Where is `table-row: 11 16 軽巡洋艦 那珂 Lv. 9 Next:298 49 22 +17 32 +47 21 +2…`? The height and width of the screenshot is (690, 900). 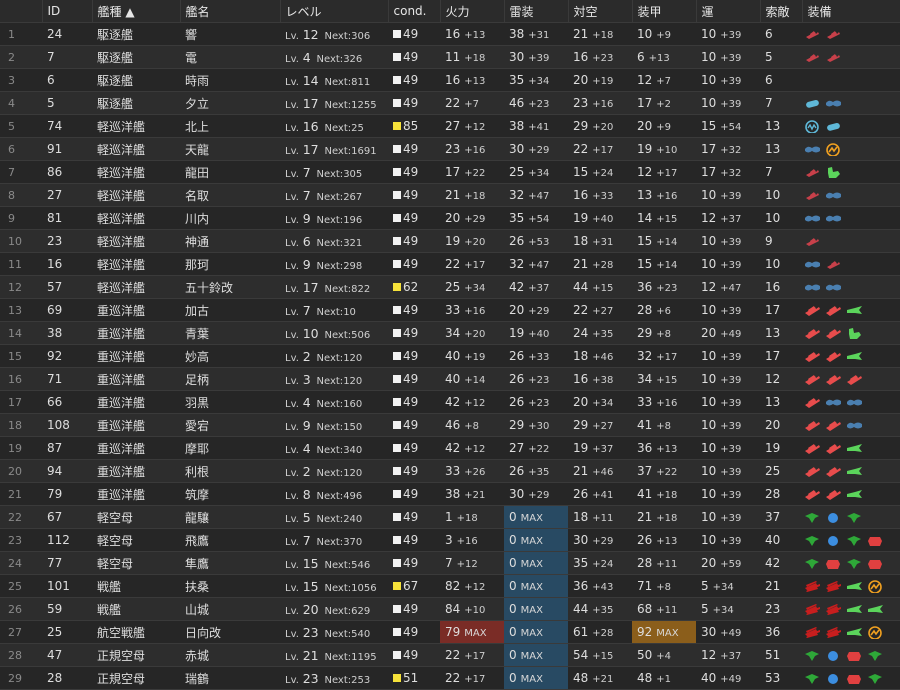
table-row: 11 16 軽巡洋艦 那珂 Lv. 9 Next:298 49 22 +17 32 +47 21 +2… is located at coordinates (450, 264).